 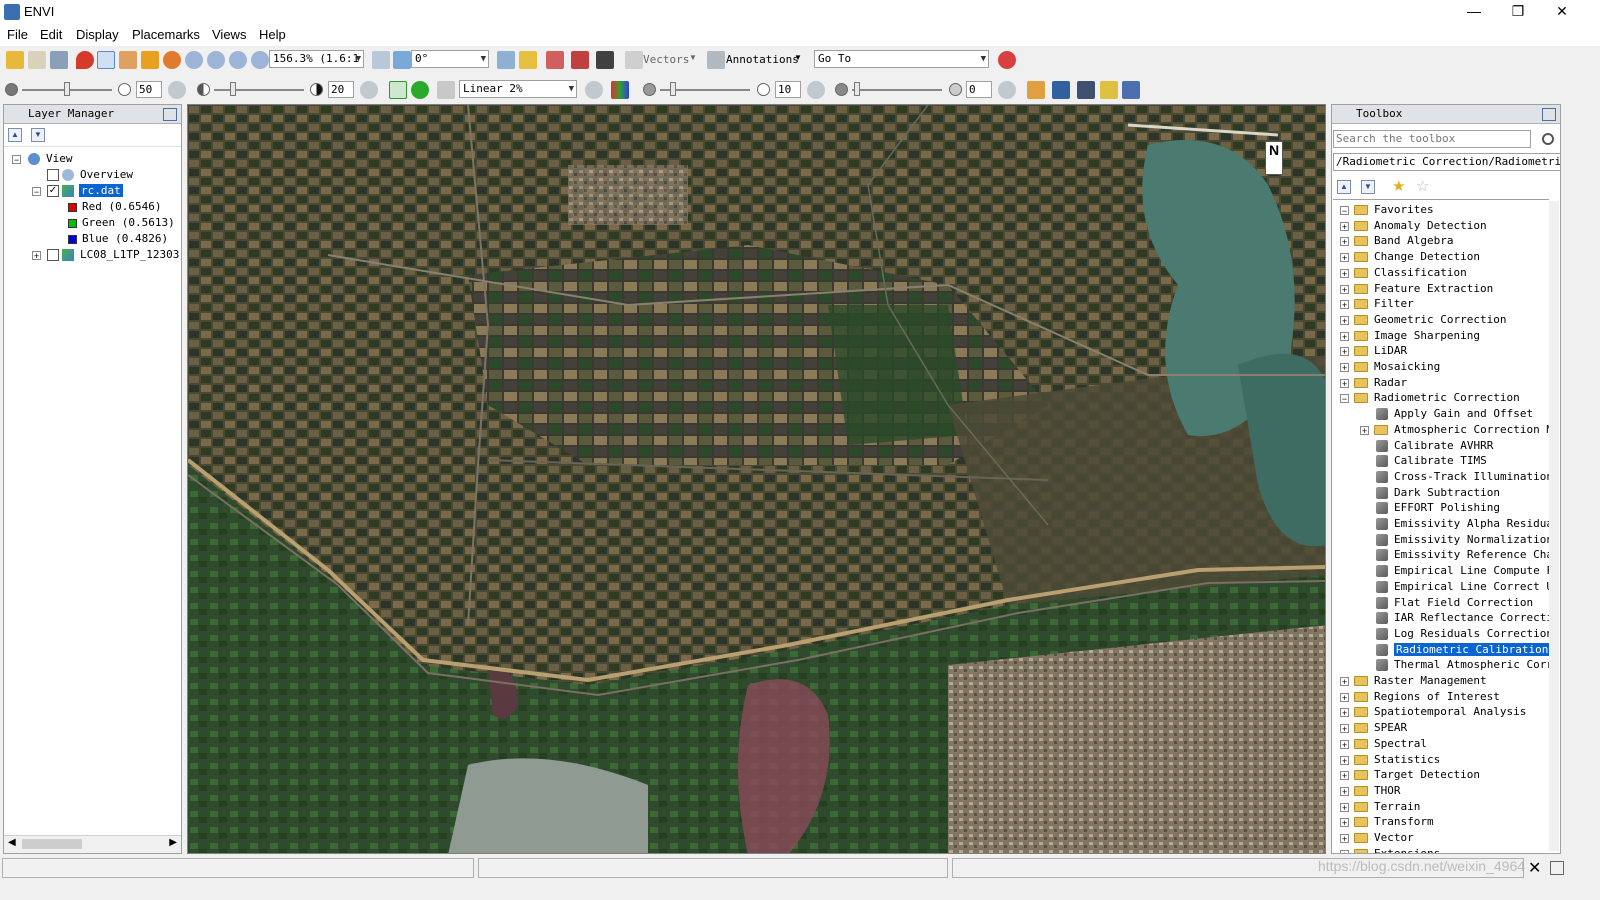 What do you see at coordinates (1441, 414) in the screenshot?
I see `toolbox-tool: Apply Gain and Offset` at bounding box center [1441, 414].